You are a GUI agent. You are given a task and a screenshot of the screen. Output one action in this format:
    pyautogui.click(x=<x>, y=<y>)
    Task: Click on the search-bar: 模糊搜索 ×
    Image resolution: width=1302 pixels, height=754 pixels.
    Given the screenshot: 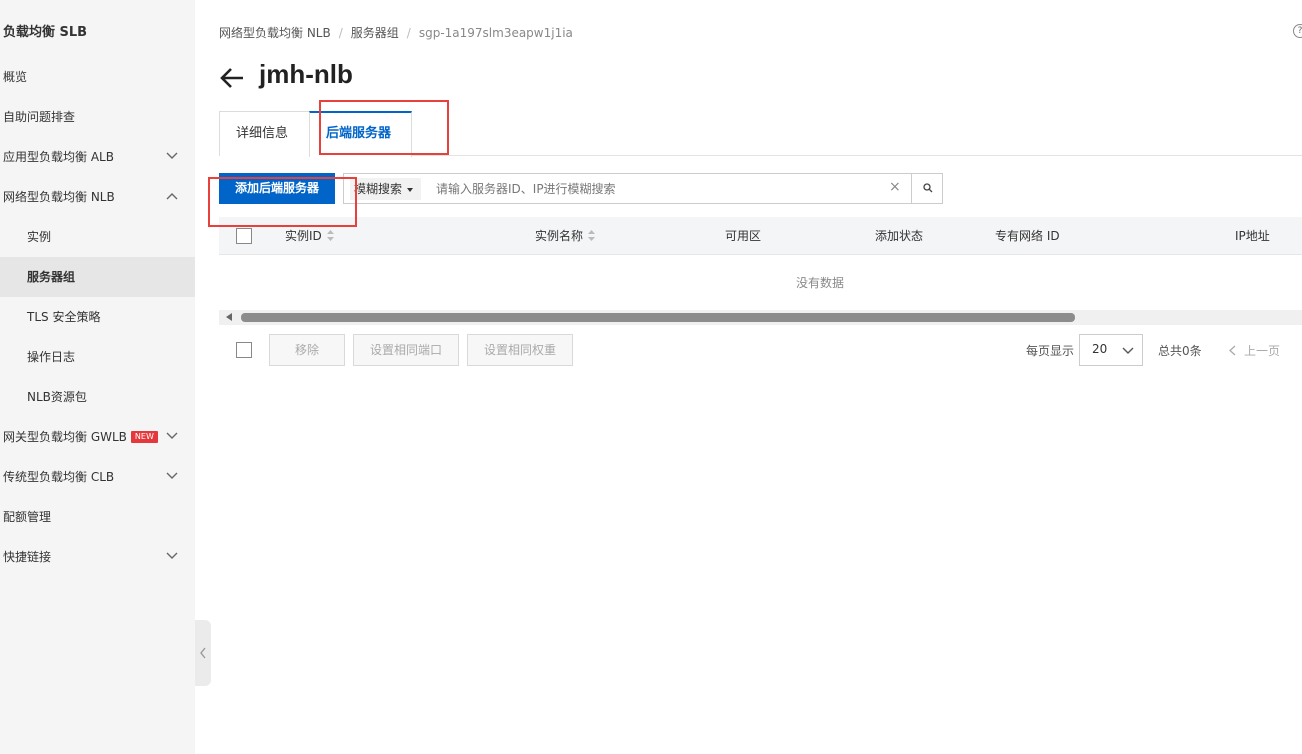 What is the action you would take?
    pyautogui.click(x=643, y=188)
    